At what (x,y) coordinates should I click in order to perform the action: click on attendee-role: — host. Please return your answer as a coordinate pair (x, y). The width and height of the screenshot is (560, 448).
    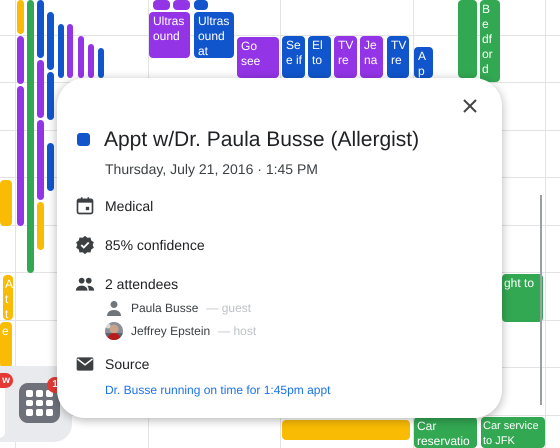
    Looking at the image, I should click on (237, 331).